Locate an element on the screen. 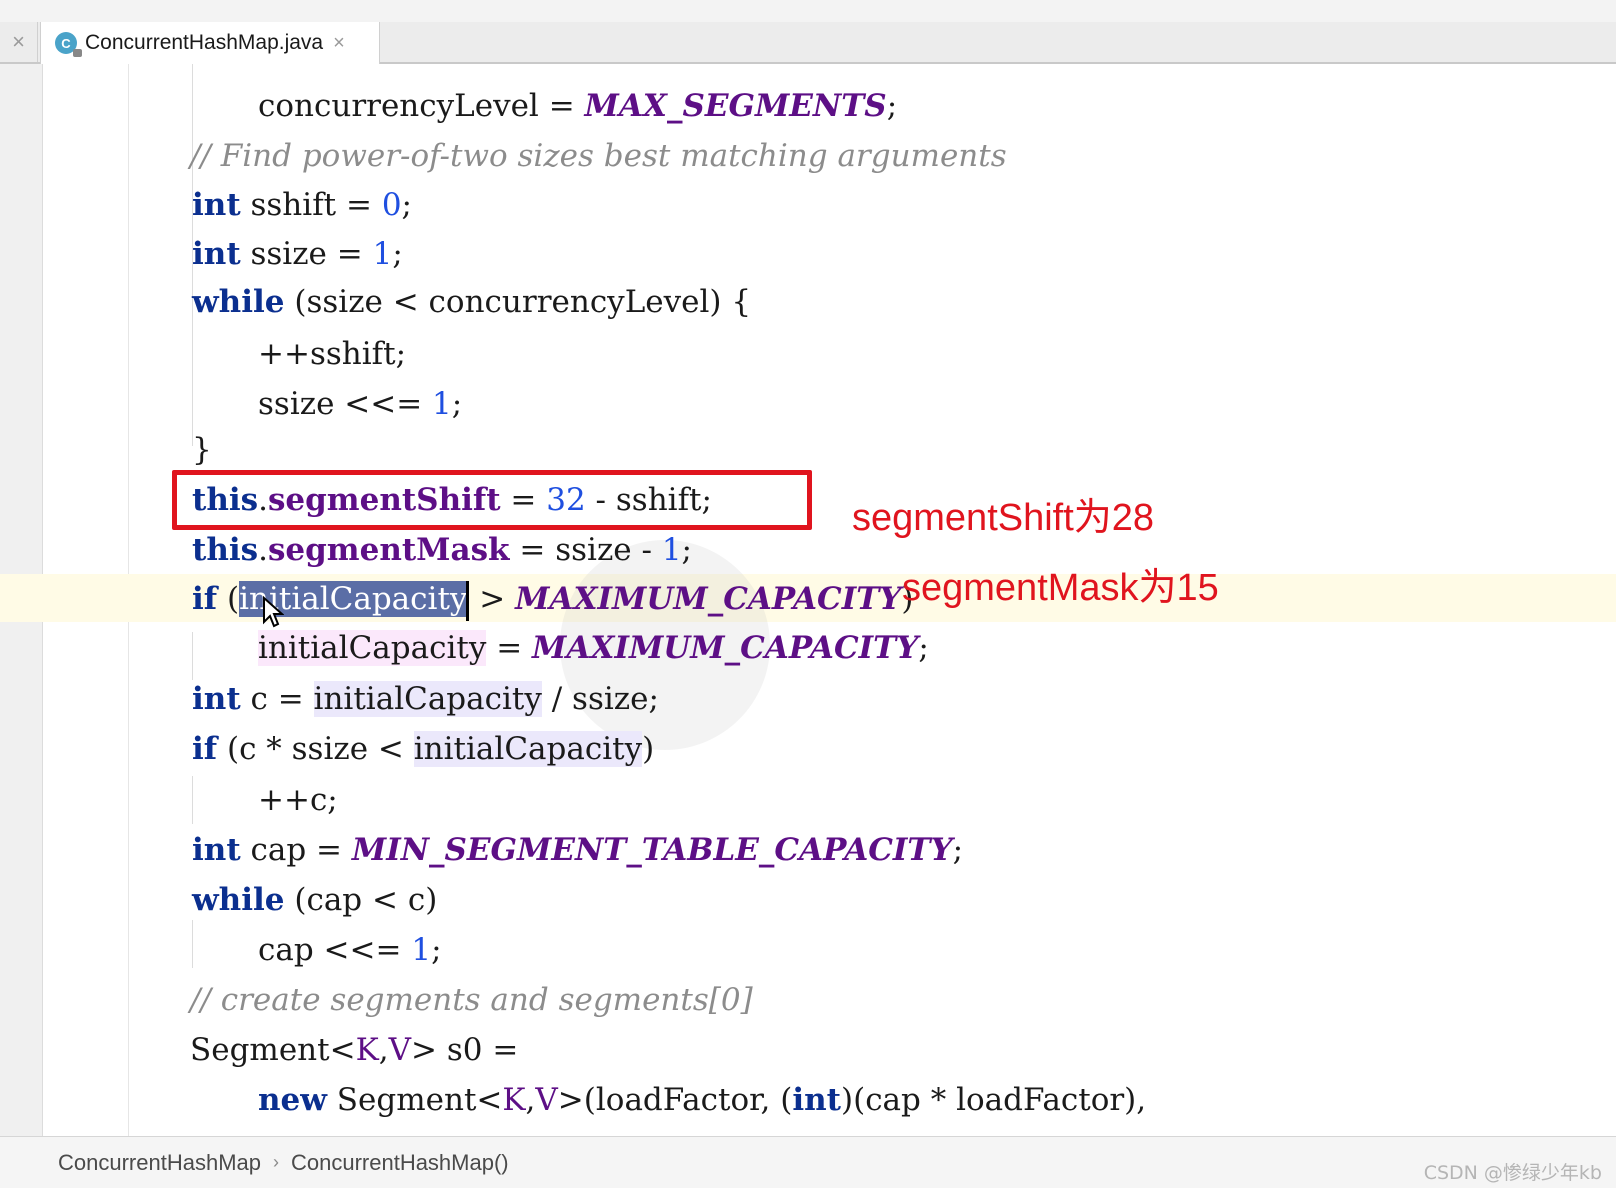  editor-tab-bar: × C ConcurrentHashMap.java × is located at coordinates (808, 43).